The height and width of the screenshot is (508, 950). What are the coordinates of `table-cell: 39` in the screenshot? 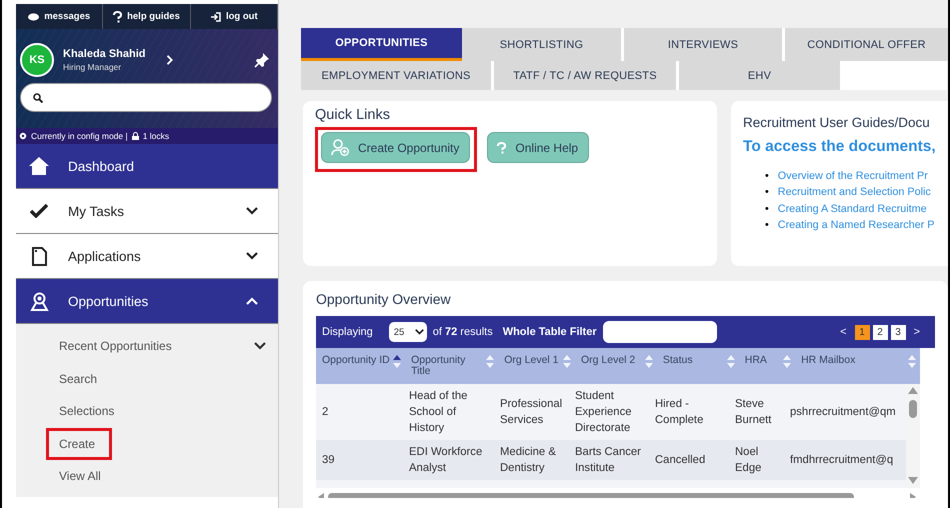 It's located at (359, 460).